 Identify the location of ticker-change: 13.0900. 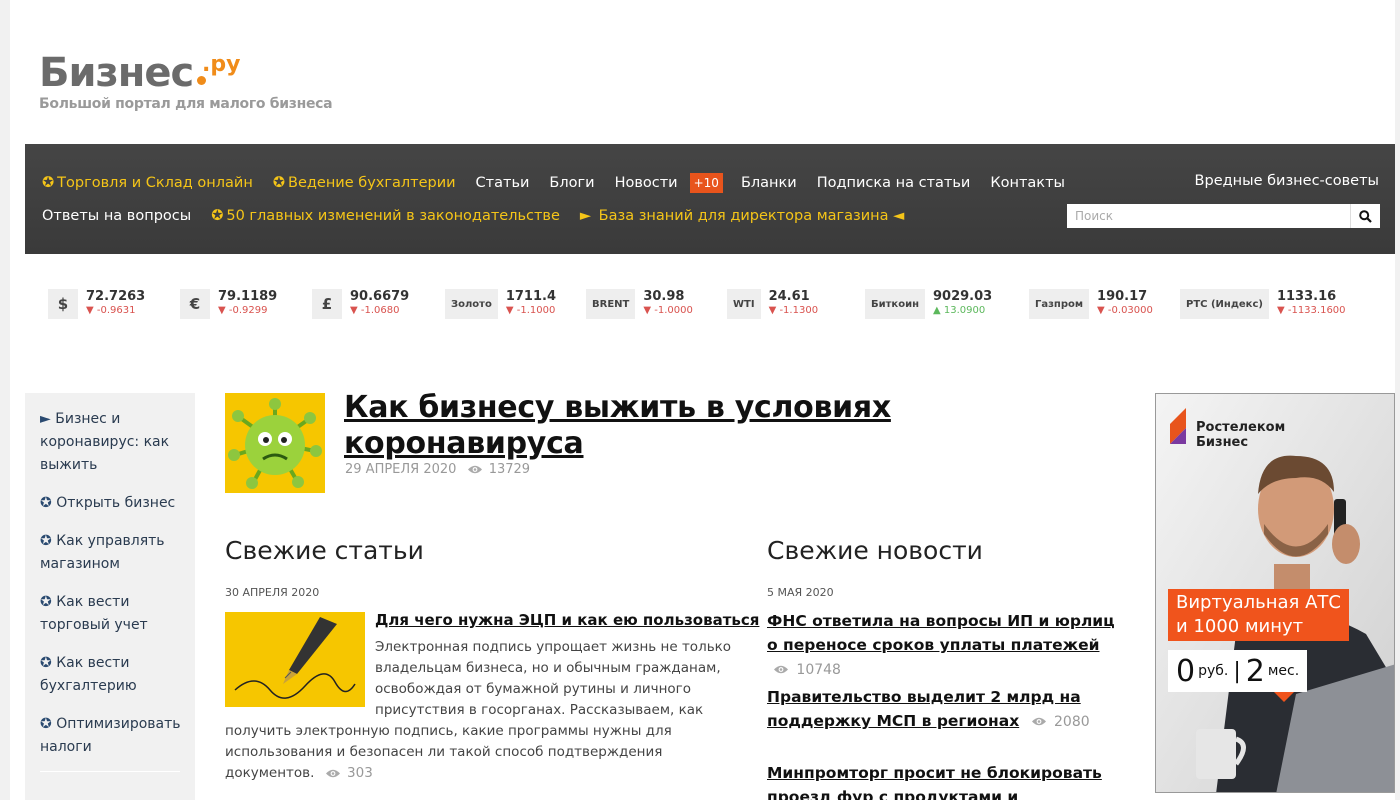
(964, 310).